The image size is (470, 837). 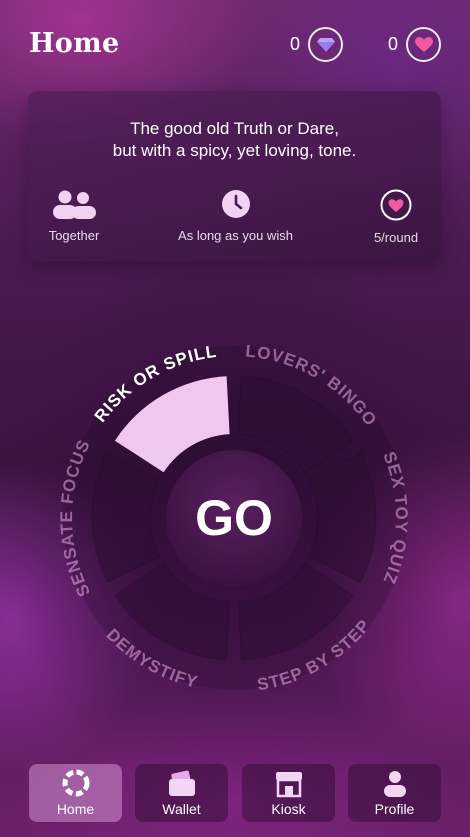 What do you see at coordinates (235, 235) in the screenshot?
I see `feature-label: As long as you wish` at bounding box center [235, 235].